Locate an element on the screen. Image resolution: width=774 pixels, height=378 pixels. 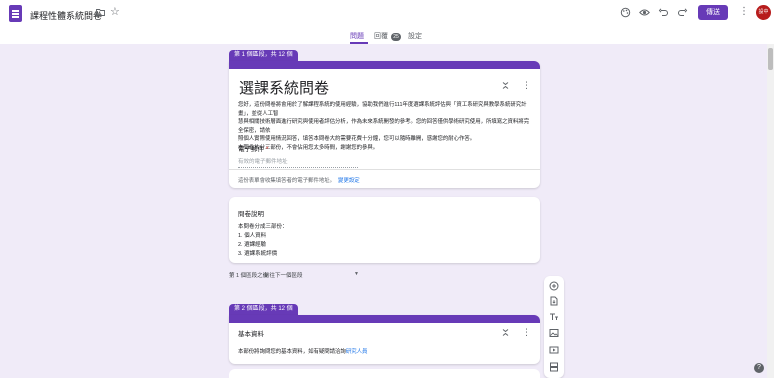
email-question-label: 電子郵件 * is located at coordinates (253, 148).